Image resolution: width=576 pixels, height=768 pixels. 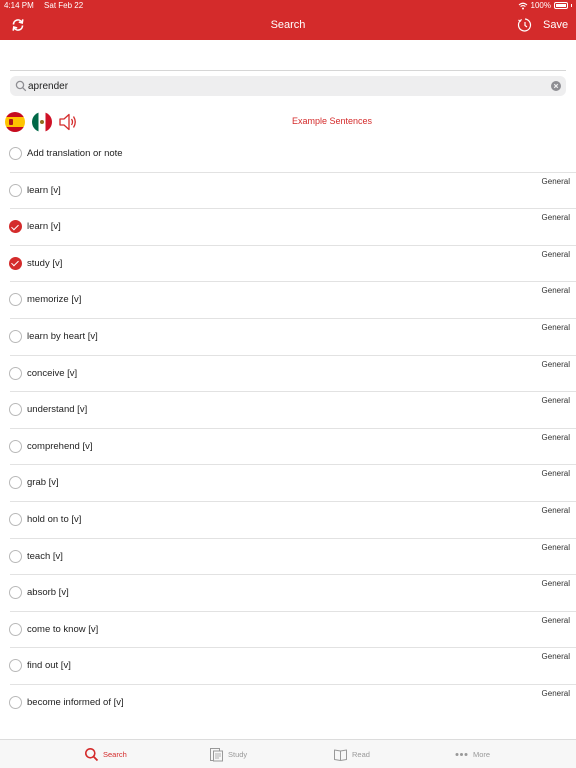 What do you see at coordinates (18, 25) in the screenshot?
I see `sync-icon` at bounding box center [18, 25].